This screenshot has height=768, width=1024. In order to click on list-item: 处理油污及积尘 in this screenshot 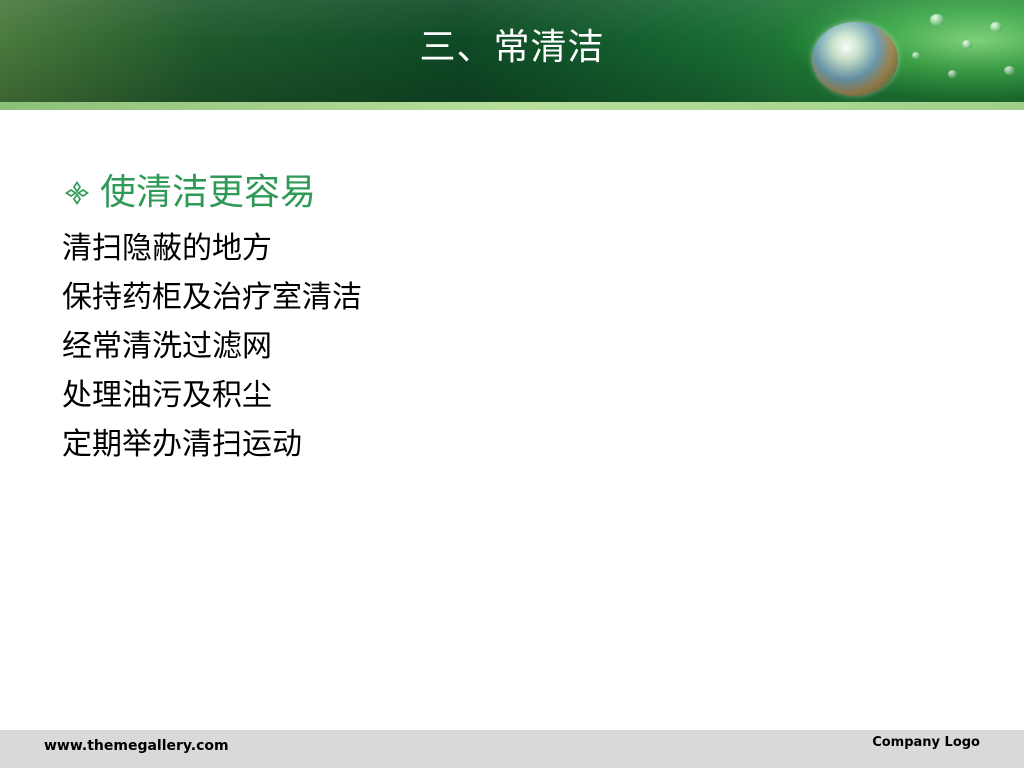, I will do `click(167, 395)`.